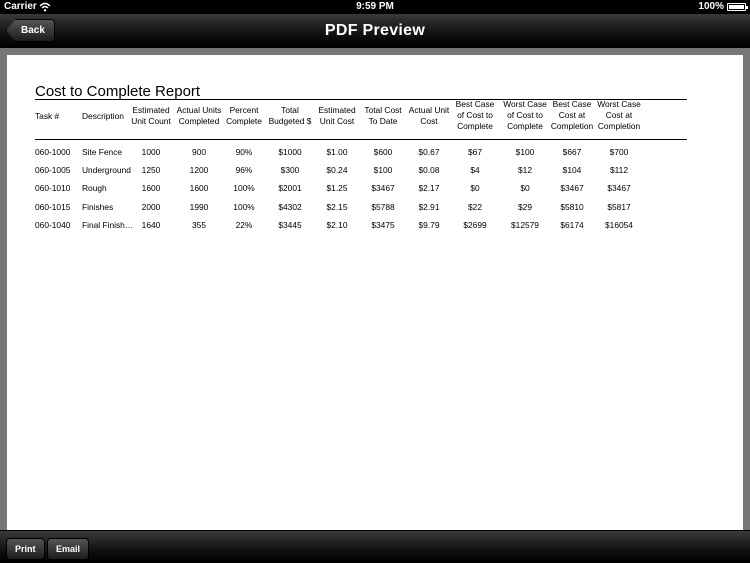 The height and width of the screenshot is (563, 750). Describe the element at coordinates (151, 115) in the screenshot. I see `column-header: Estimated Unit Count` at that location.